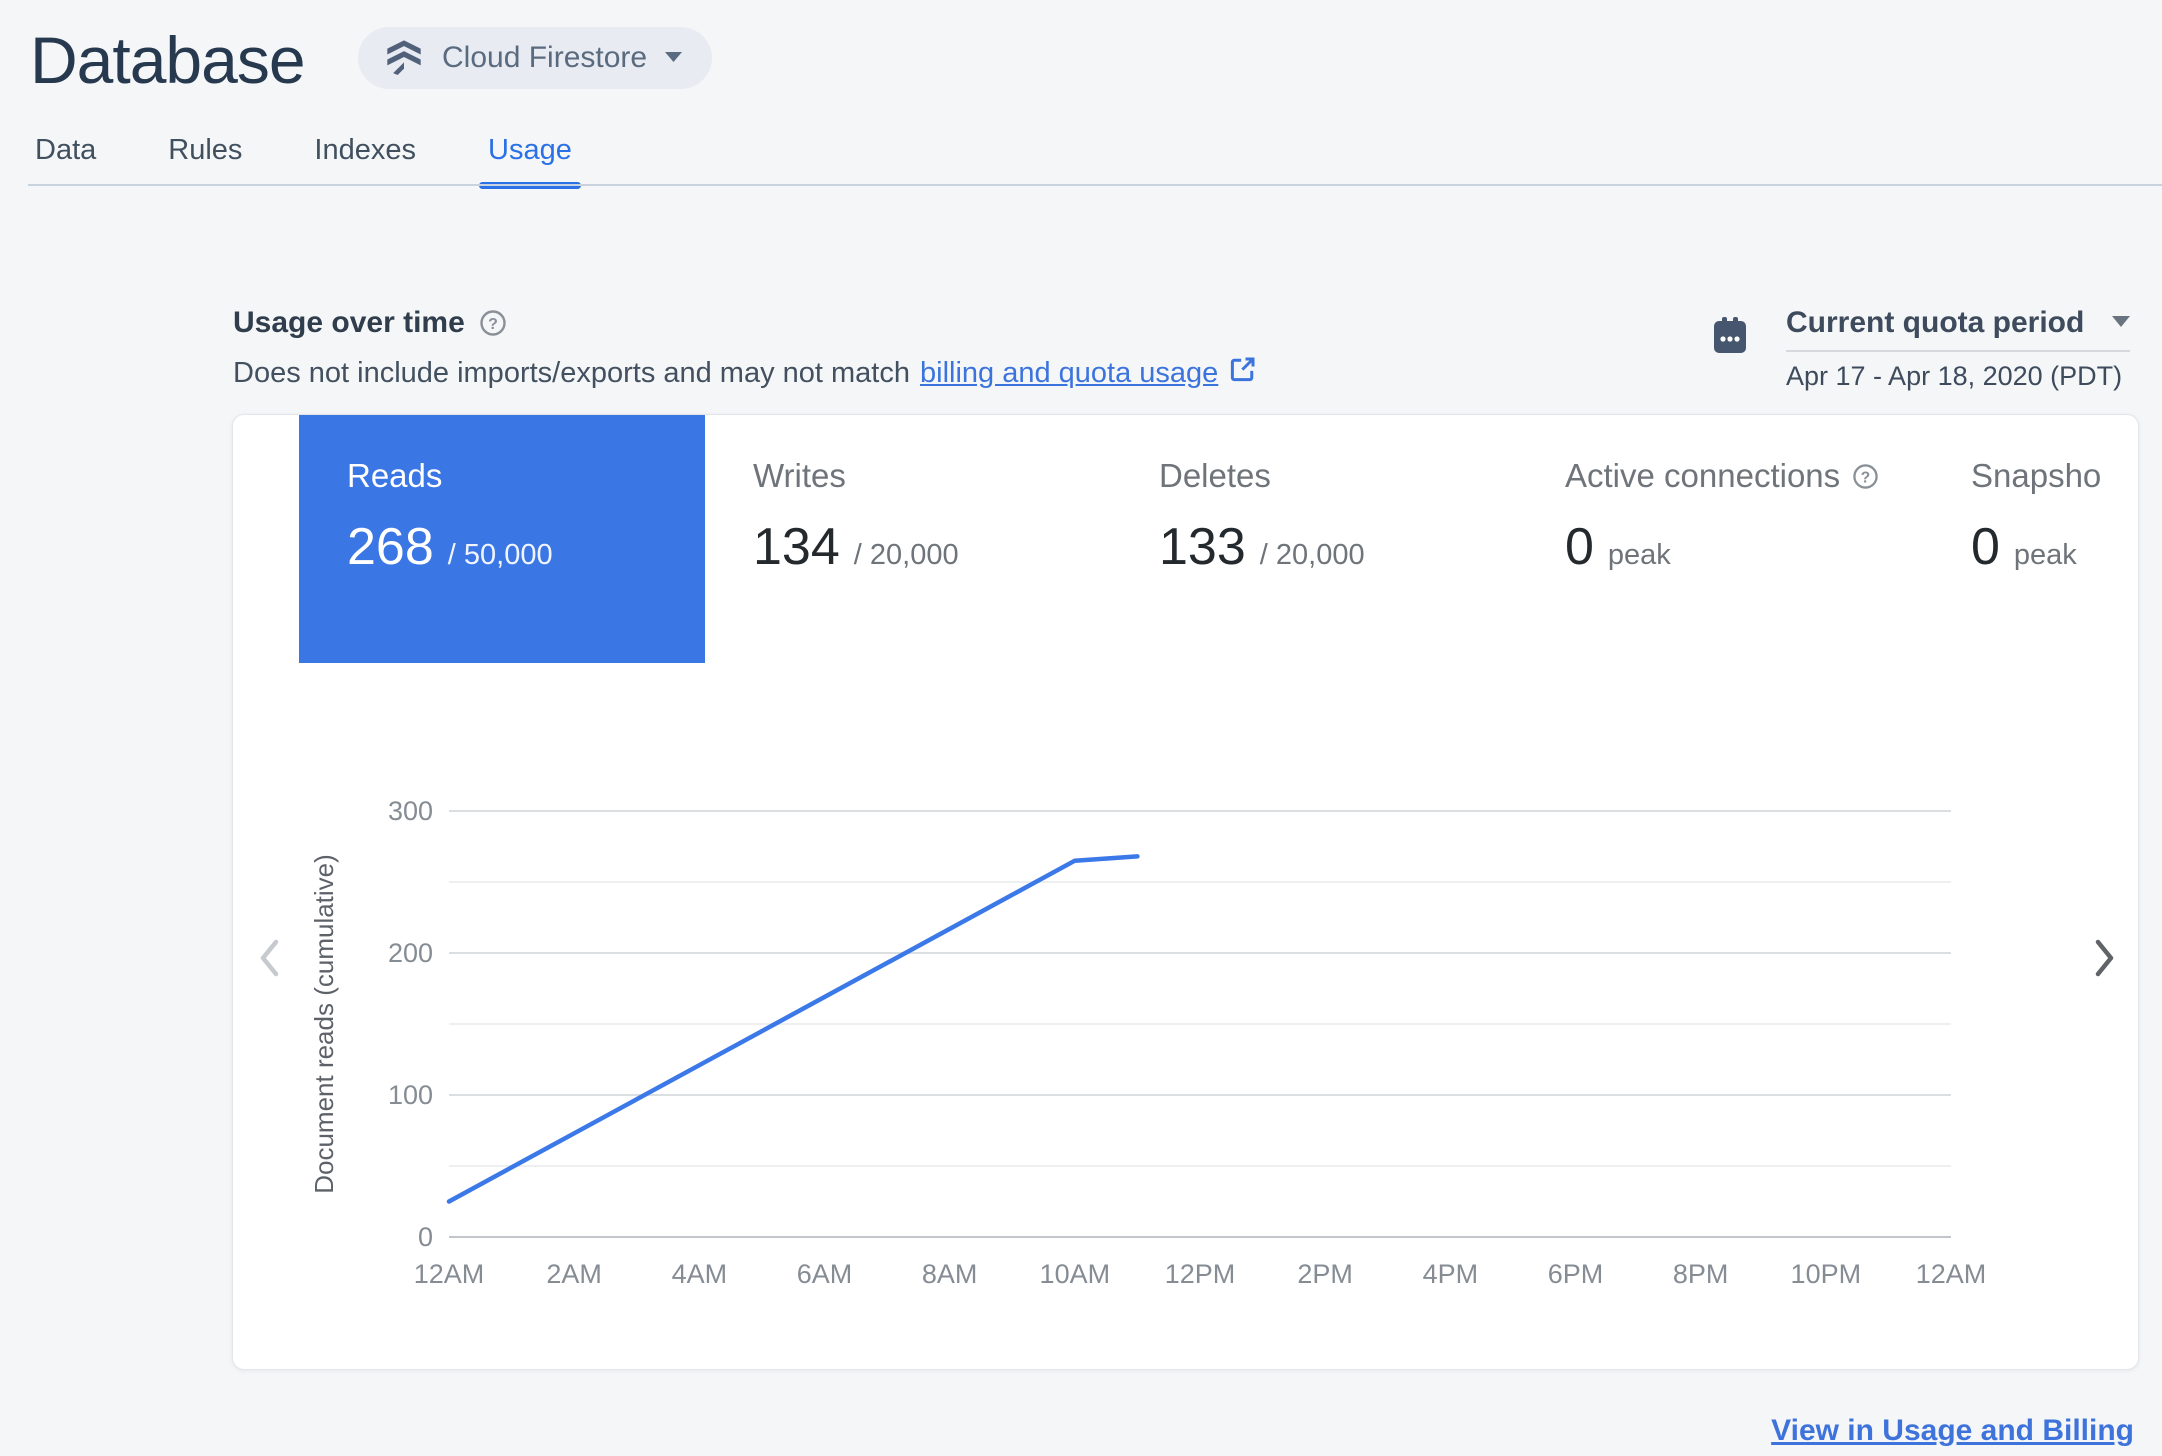 The image size is (2162, 1456). I want to click on dropdown-caret-icon, so click(2121, 323).